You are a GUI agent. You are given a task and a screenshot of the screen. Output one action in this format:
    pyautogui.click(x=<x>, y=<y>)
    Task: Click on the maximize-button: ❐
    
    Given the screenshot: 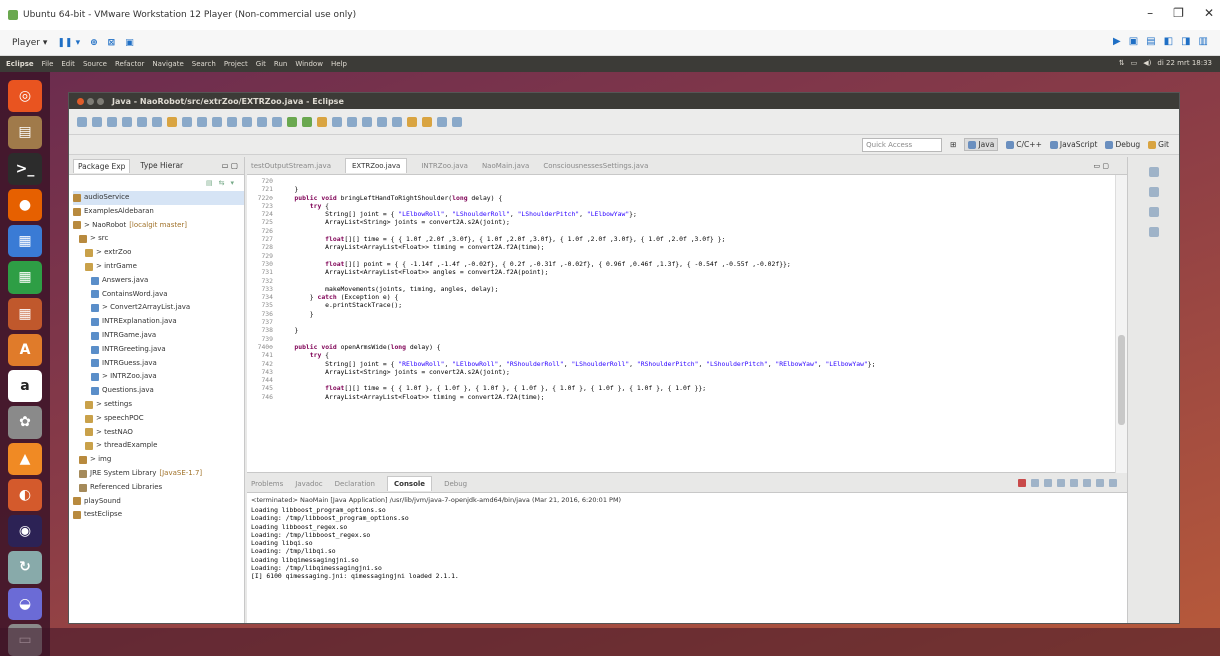 What is the action you would take?
    pyautogui.click(x=1178, y=13)
    